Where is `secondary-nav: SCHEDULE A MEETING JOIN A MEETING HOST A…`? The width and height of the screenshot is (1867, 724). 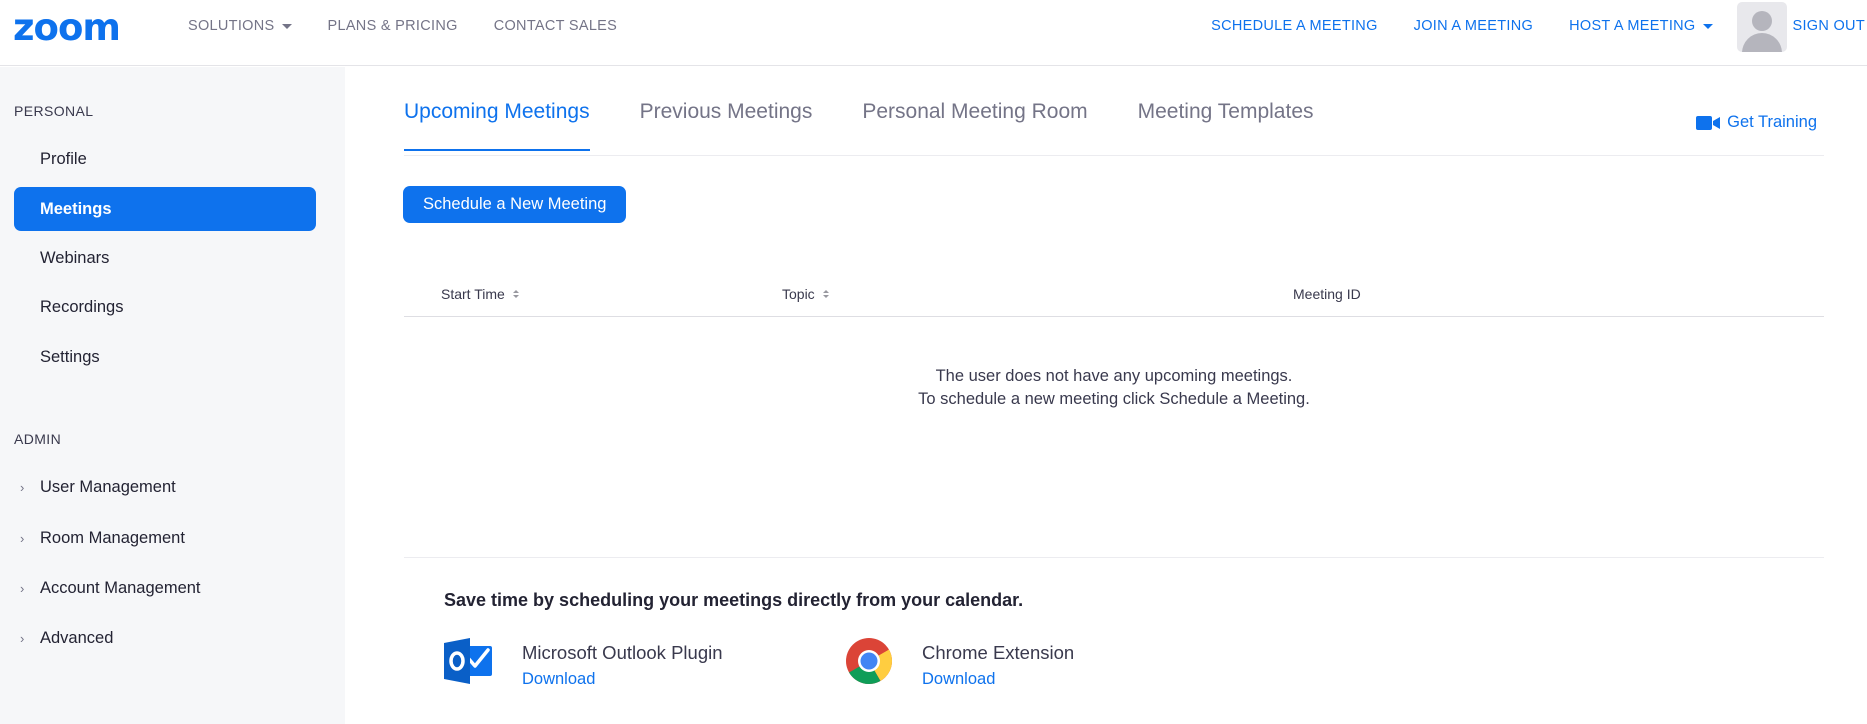
secondary-nav: SCHEDULE A MEETING JOIN A MEETING HOST A… is located at coordinates (1521, 26).